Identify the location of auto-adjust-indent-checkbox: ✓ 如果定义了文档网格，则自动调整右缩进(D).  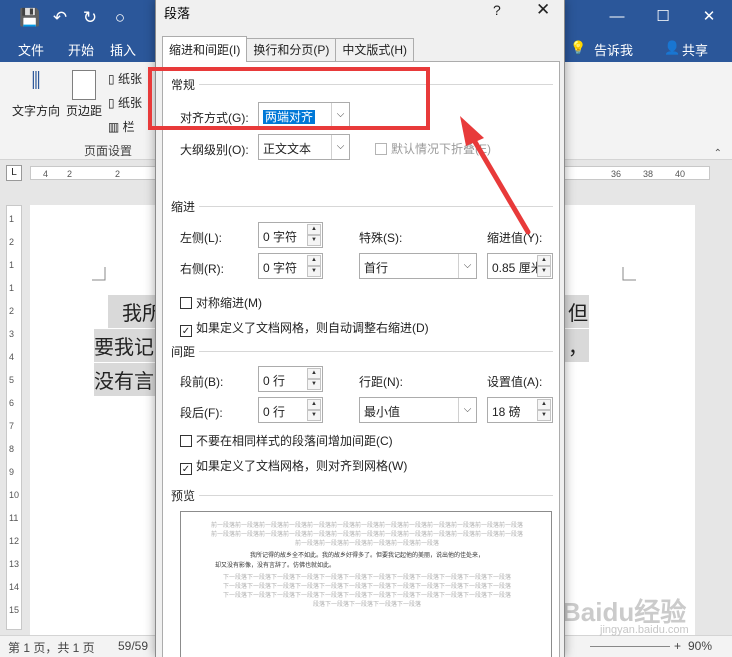
(304, 328).